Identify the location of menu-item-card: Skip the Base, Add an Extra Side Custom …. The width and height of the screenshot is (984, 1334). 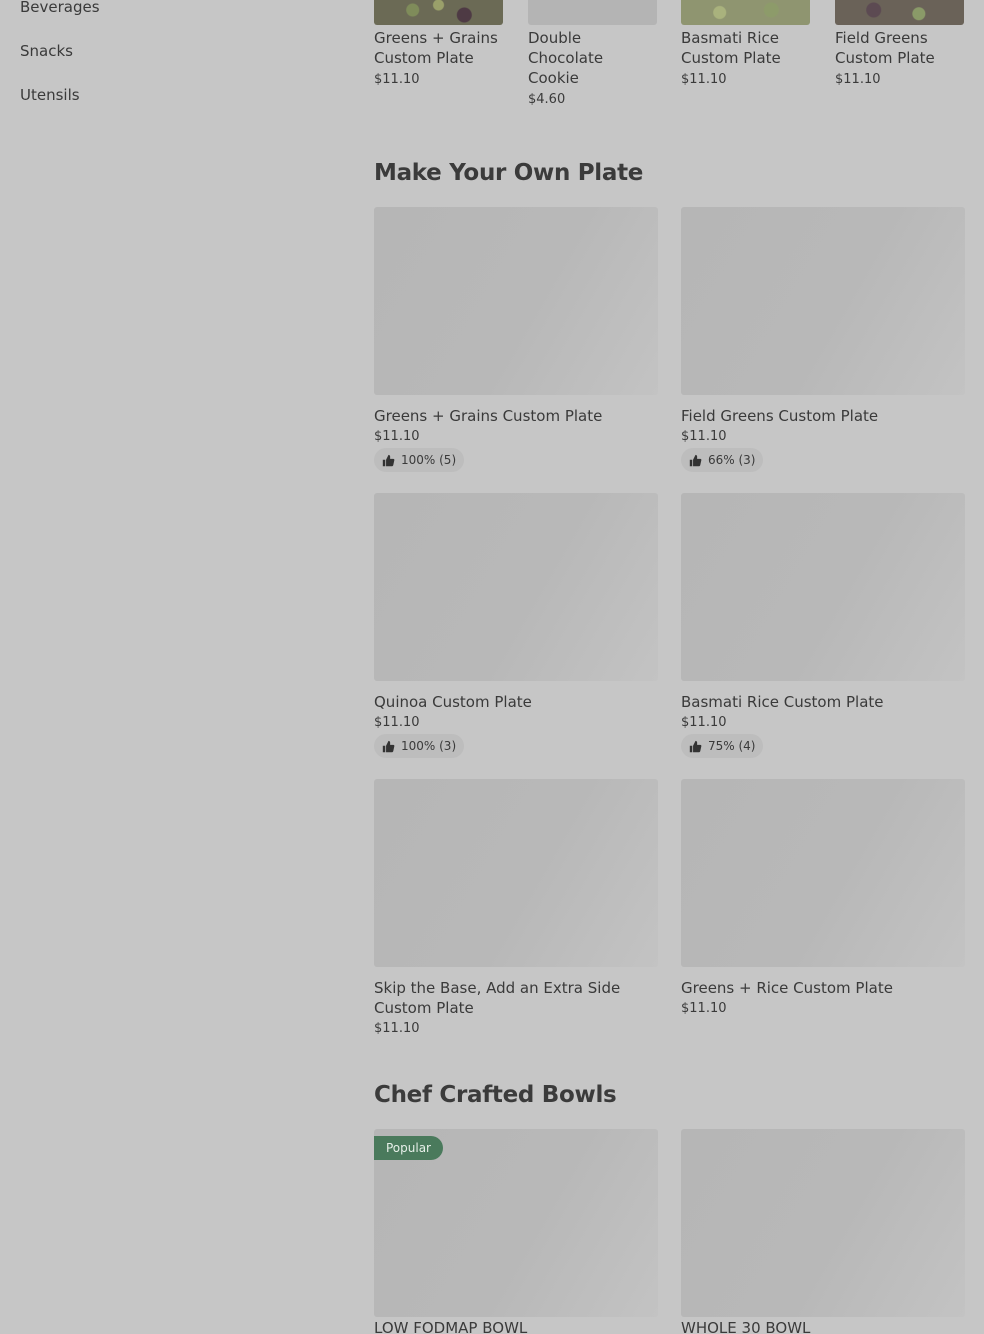
(516, 907).